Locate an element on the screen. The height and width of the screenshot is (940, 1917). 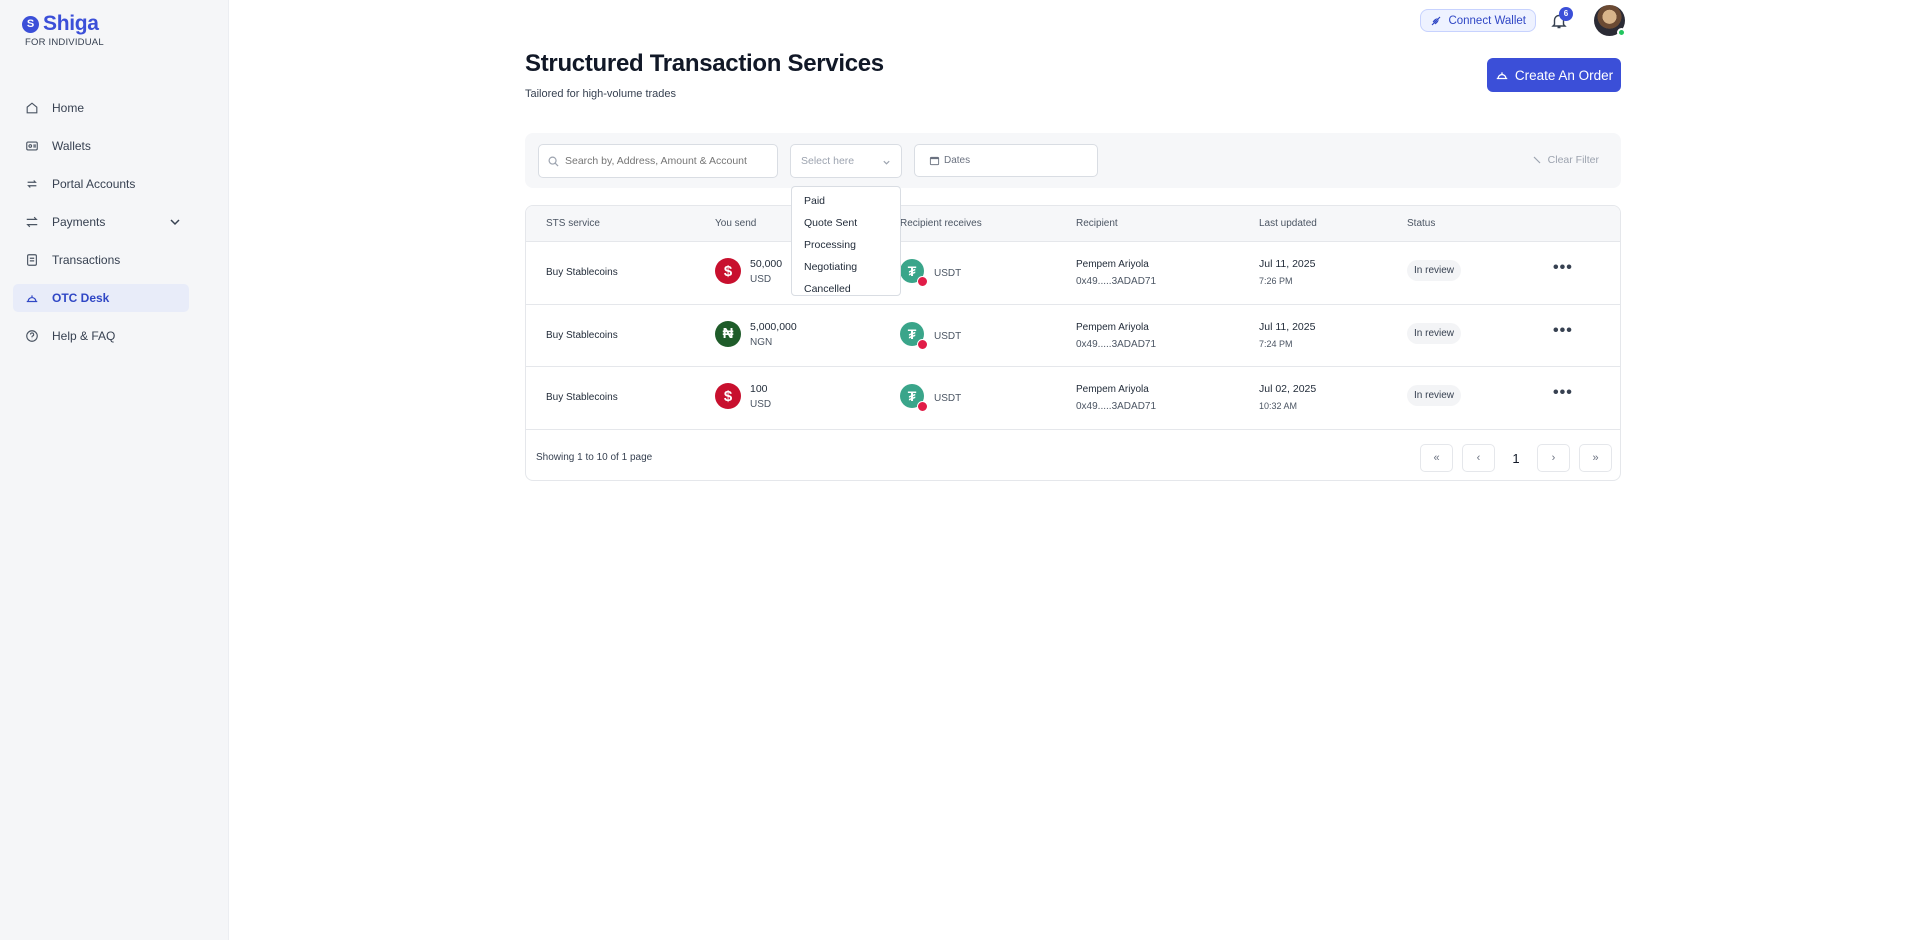
wallet-icon is located at coordinates (32, 146).